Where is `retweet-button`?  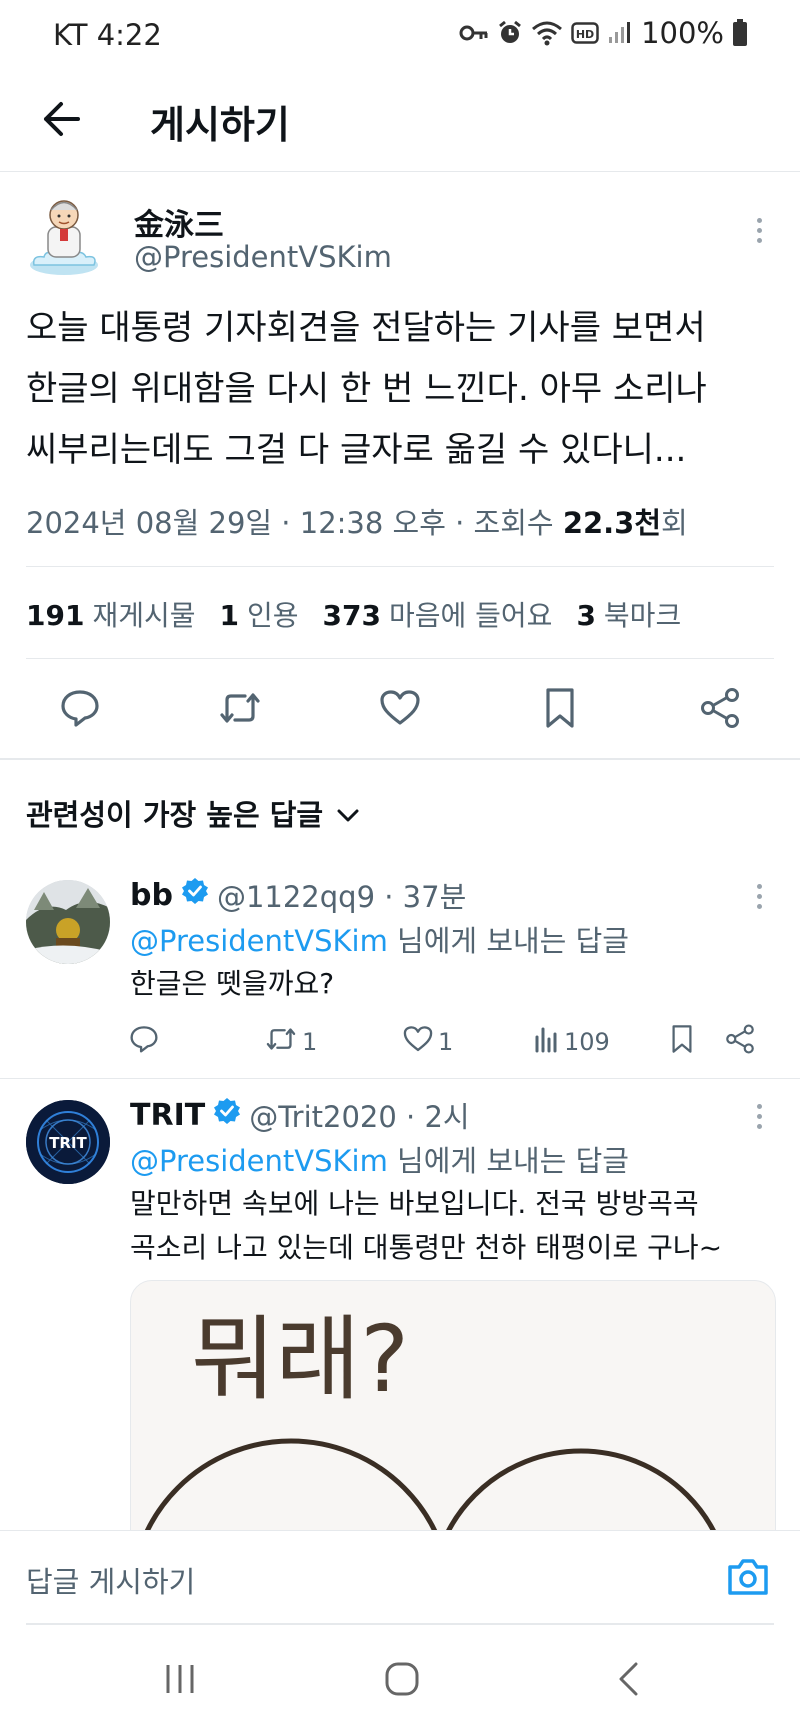 retweet-button is located at coordinates (240, 710).